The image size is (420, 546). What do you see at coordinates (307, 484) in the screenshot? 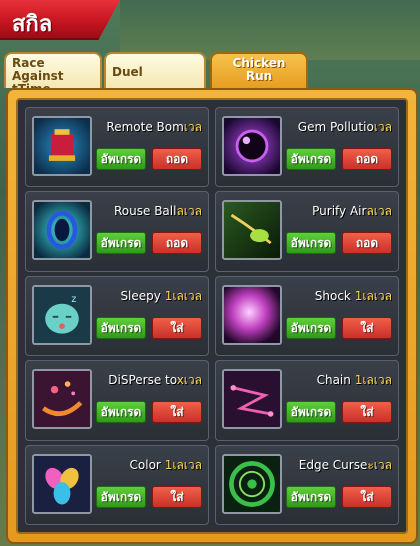
I see `skill-card-edge-curse: Edge Curseะเวล อัพเกรด ใส่` at bounding box center [307, 484].